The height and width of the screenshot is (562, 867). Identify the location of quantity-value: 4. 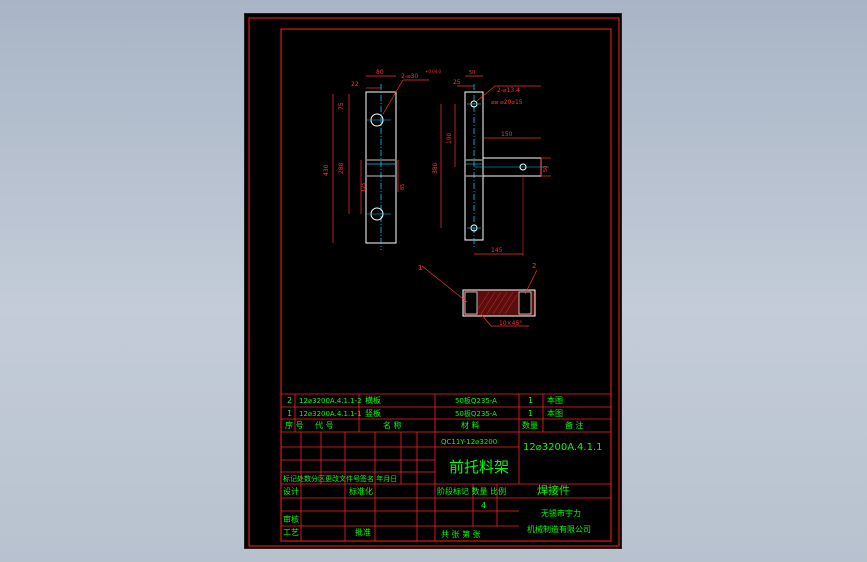
(483, 505).